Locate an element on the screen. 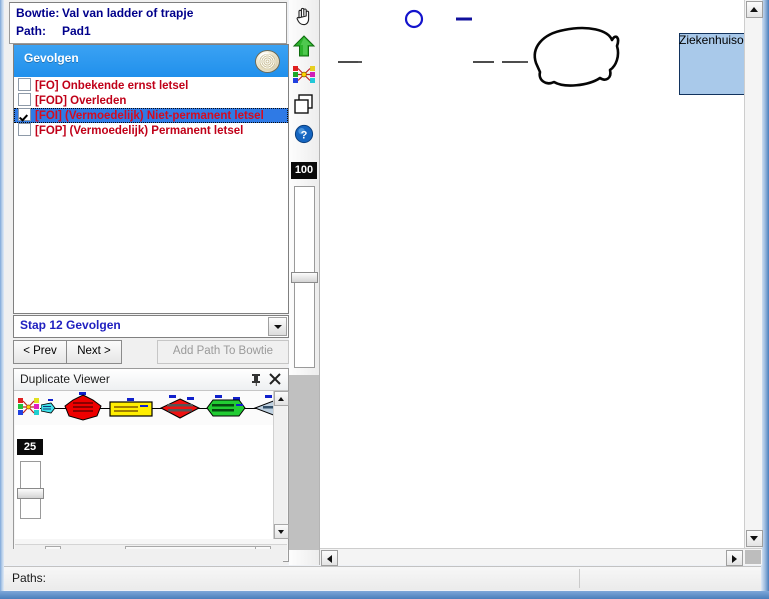 The image size is (769, 599). add-path-to-bowtie-button: Add Path To Bowtie is located at coordinates (223, 352).